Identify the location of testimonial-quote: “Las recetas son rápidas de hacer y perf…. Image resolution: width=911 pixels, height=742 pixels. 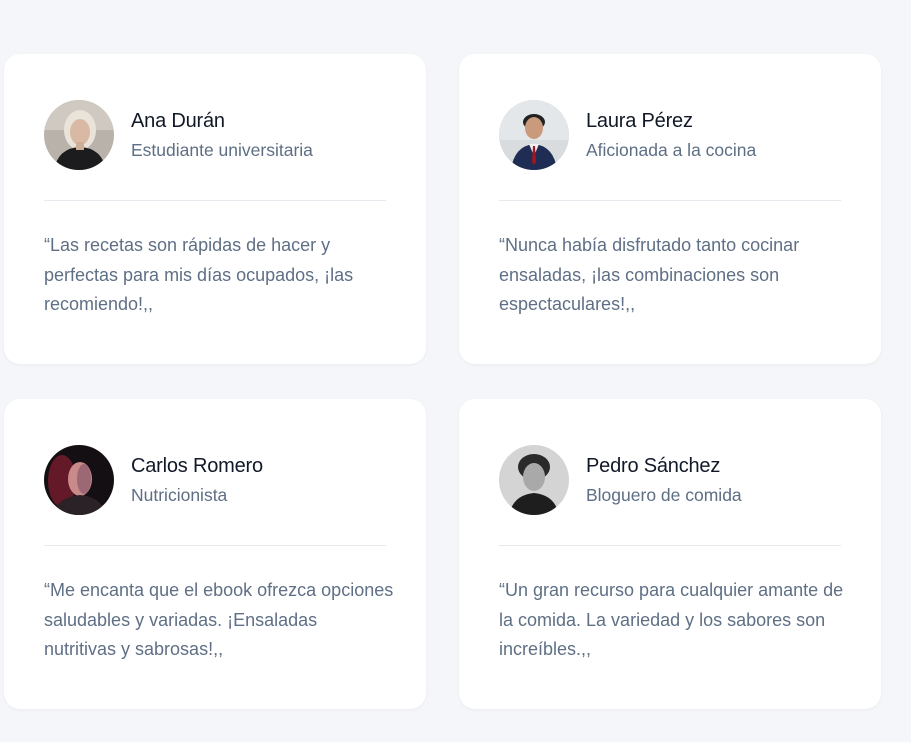
(199, 274).